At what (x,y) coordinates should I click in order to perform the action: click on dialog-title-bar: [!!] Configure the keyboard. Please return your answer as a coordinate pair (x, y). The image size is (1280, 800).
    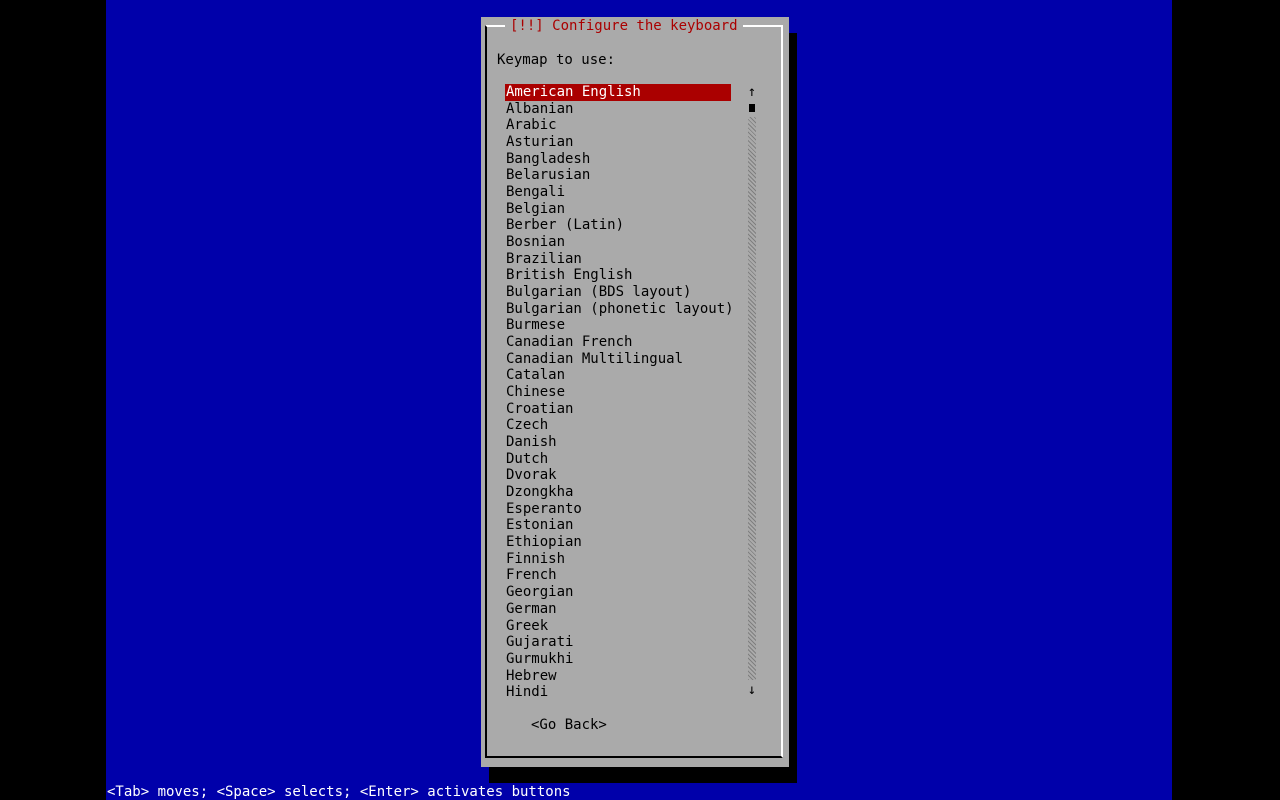
    Looking at the image, I should click on (624, 26).